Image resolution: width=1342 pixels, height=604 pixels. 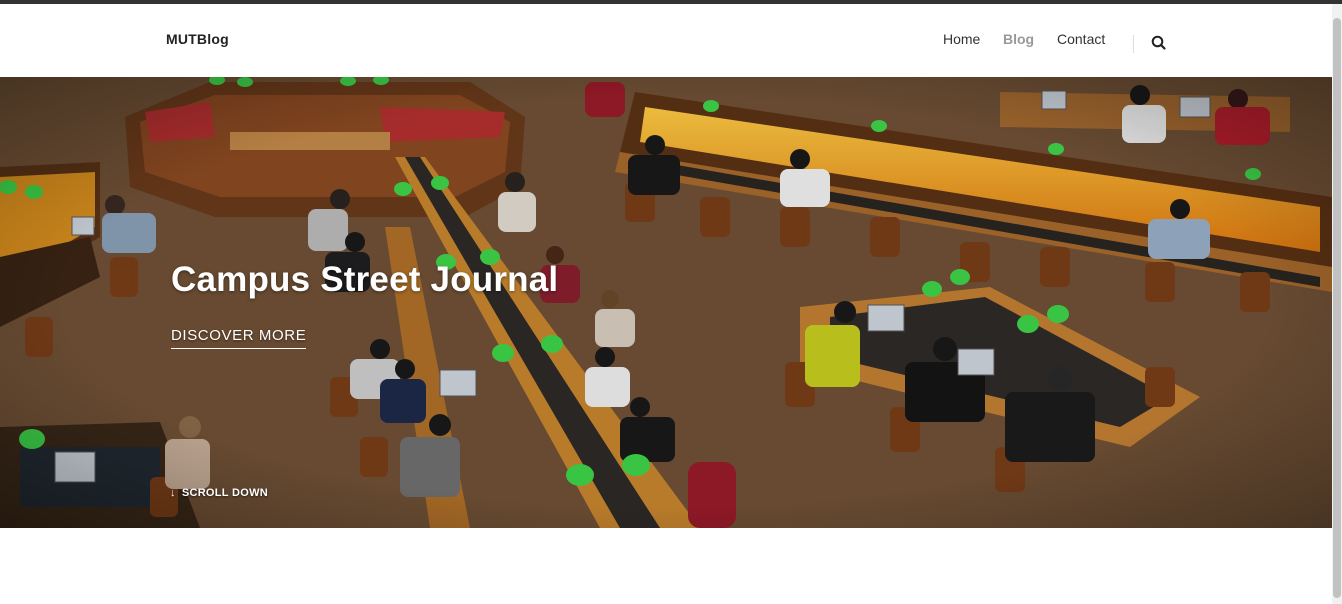 What do you see at coordinates (365, 279) in the screenshot?
I see `hero-title: Campus Street Journal` at bounding box center [365, 279].